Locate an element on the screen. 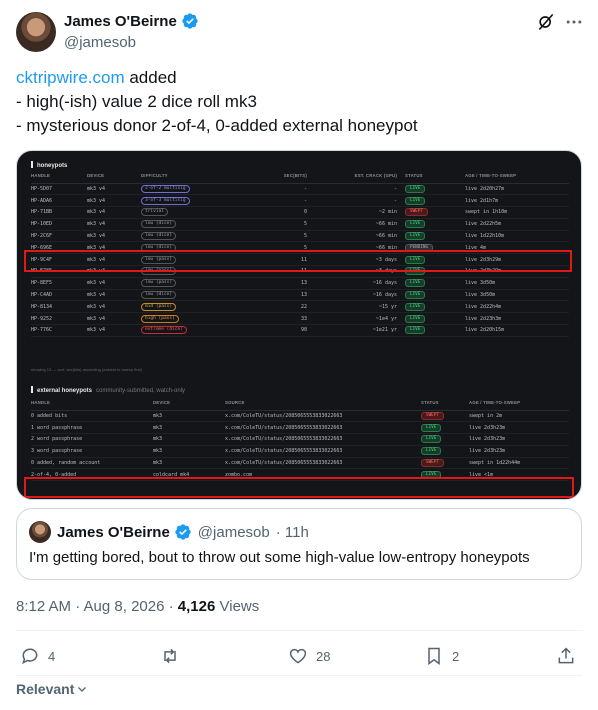  external-col-header: HANDLE is located at coordinates (92, 403).